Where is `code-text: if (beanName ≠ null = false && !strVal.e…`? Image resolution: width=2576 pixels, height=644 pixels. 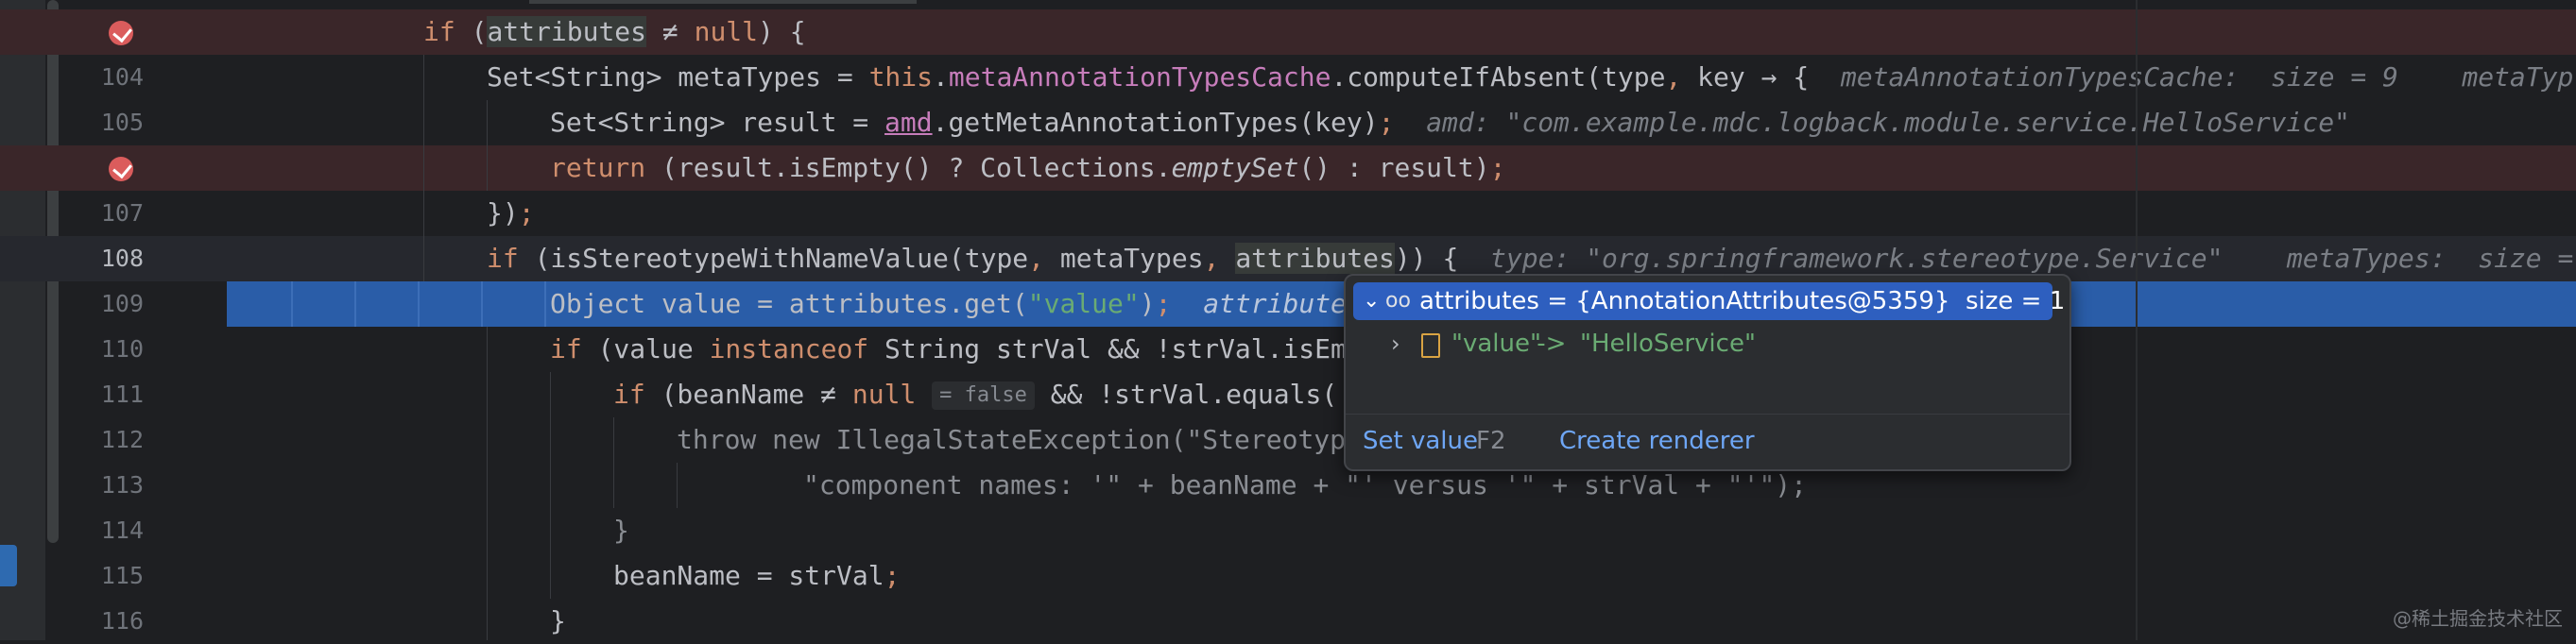 code-text: if (beanName ≠ null = false && !strVal.e… is located at coordinates (975, 394).